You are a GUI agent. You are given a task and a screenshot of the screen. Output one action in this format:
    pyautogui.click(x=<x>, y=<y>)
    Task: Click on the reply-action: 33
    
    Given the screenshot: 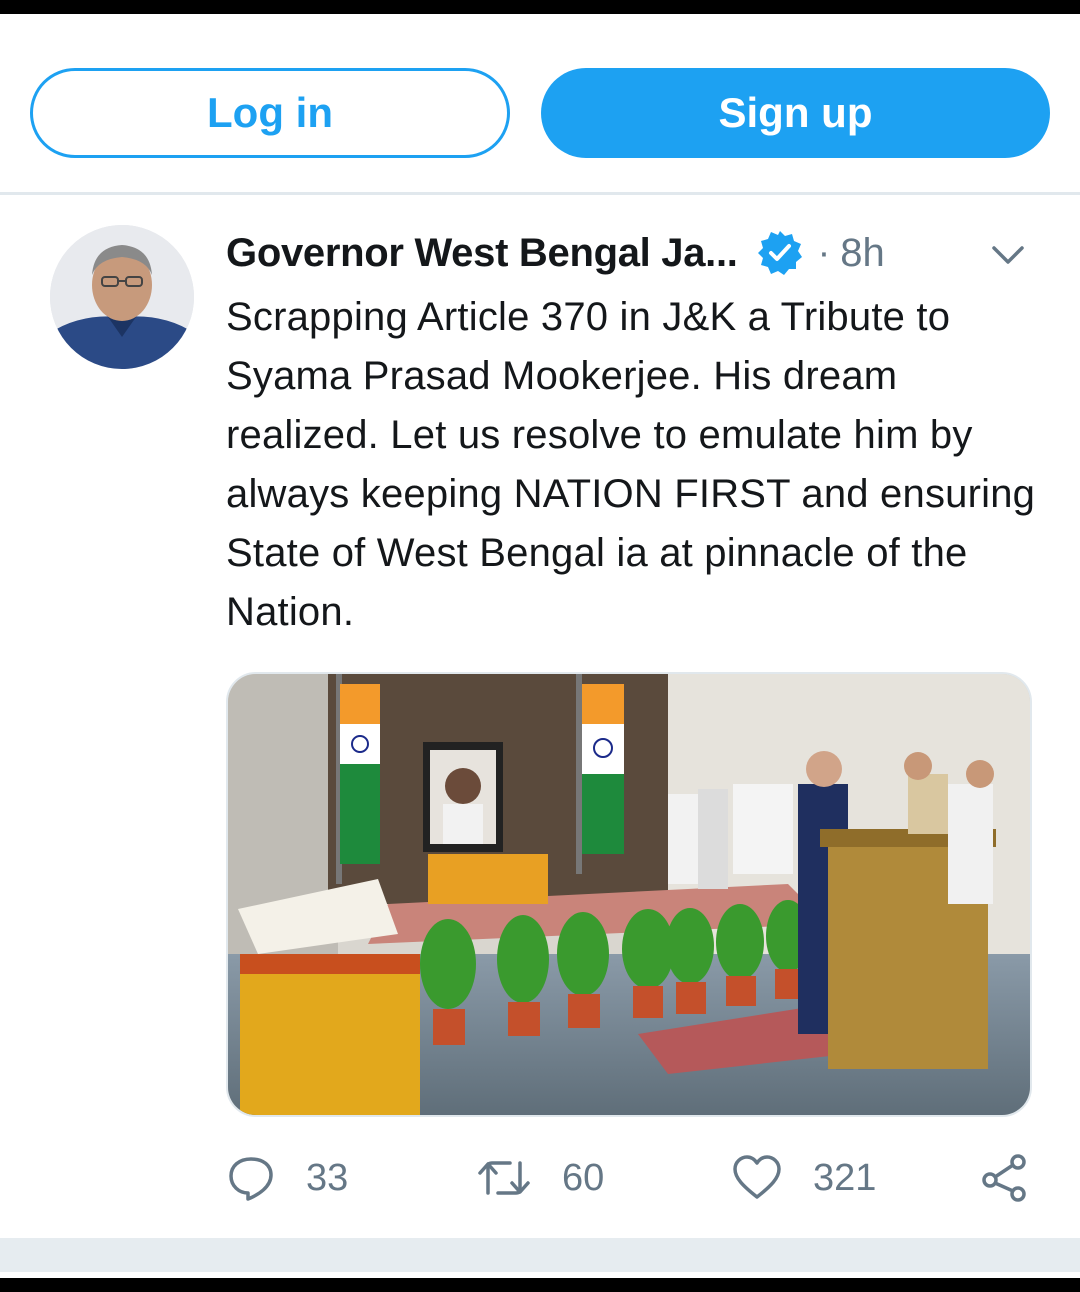 What is the action you would take?
    pyautogui.click(x=287, y=1178)
    